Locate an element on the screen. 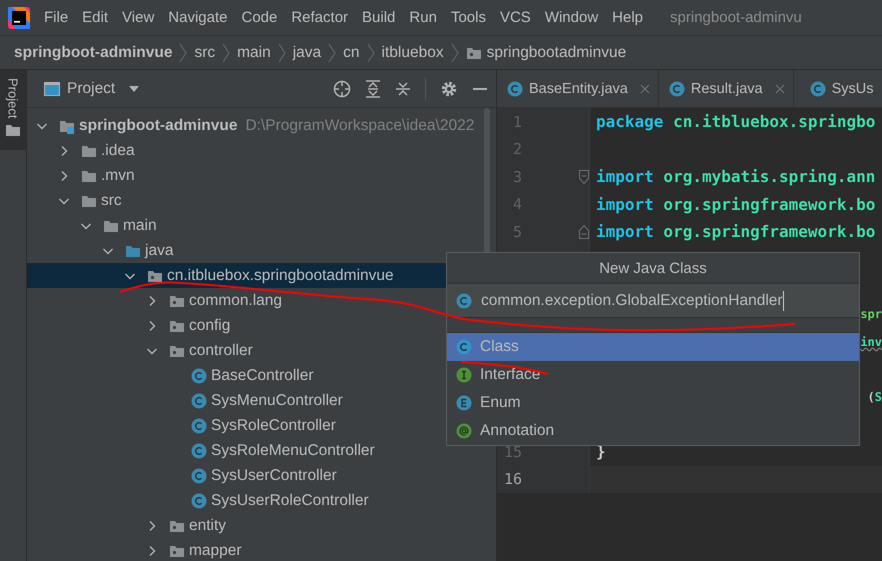  tree-item: SysUserRoleController is located at coordinates (198, 500).